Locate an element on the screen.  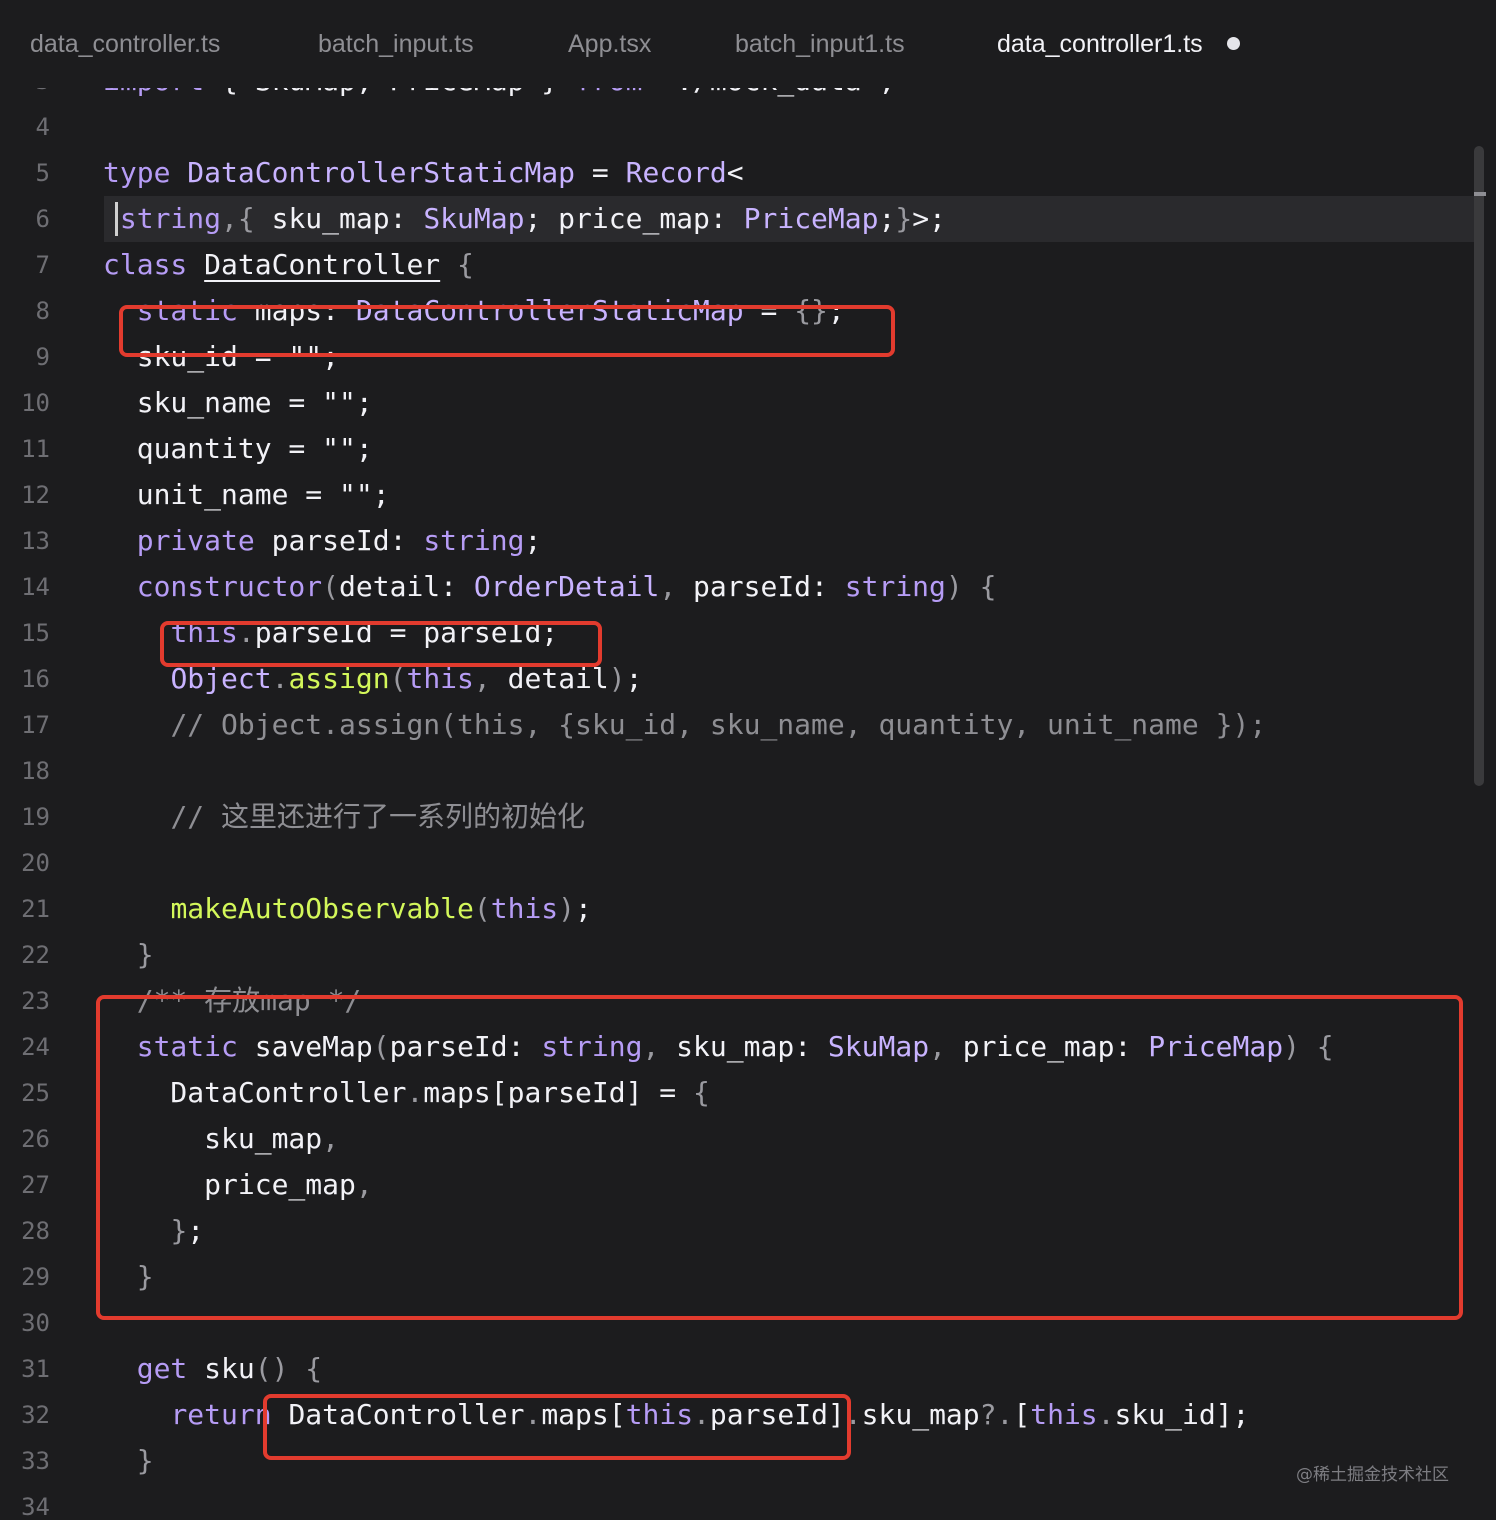
code-line: 13 private parseId: string; is located at coordinates (748, 541).